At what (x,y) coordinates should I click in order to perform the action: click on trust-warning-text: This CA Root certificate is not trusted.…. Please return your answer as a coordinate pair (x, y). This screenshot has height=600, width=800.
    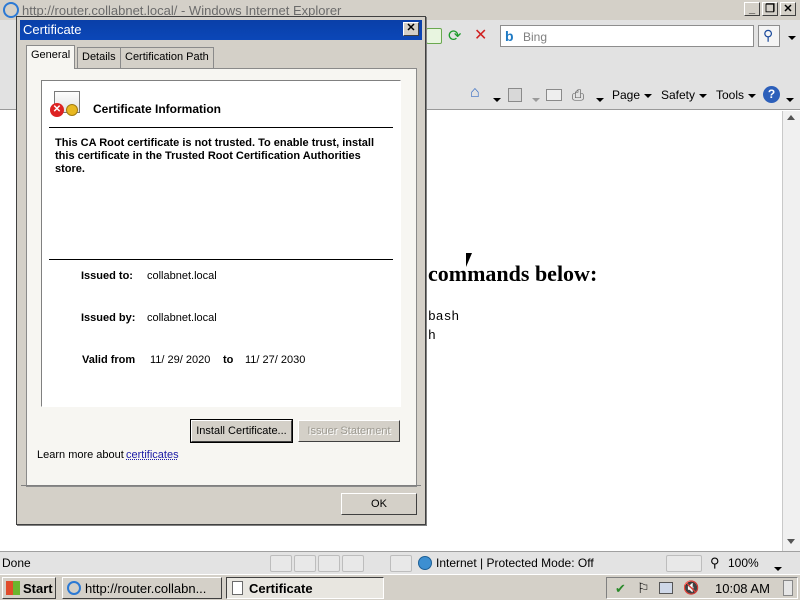
    Looking at the image, I should click on (215, 156).